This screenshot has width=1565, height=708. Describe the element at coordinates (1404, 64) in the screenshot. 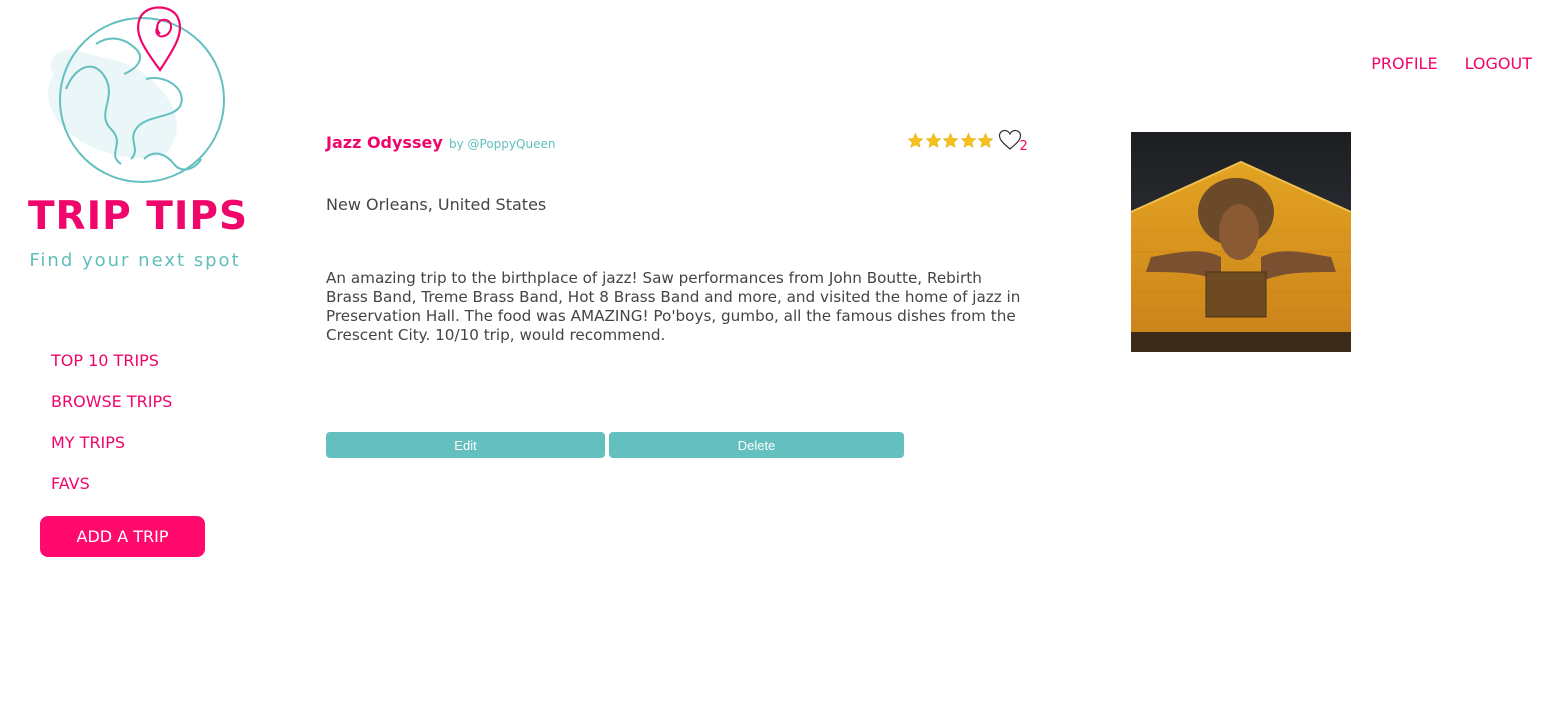

I see `profile-link: PROFILE` at that location.